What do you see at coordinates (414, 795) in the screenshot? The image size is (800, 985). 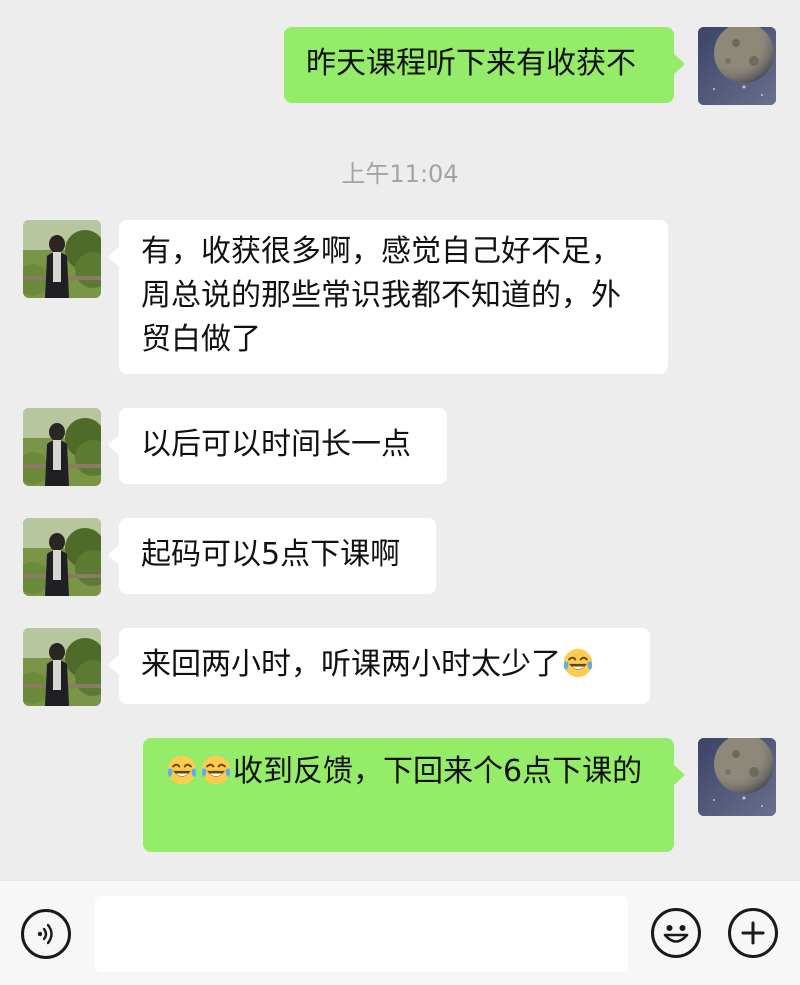 I see `outgoing-message: 收到反馈，下回来个6点下课的` at bounding box center [414, 795].